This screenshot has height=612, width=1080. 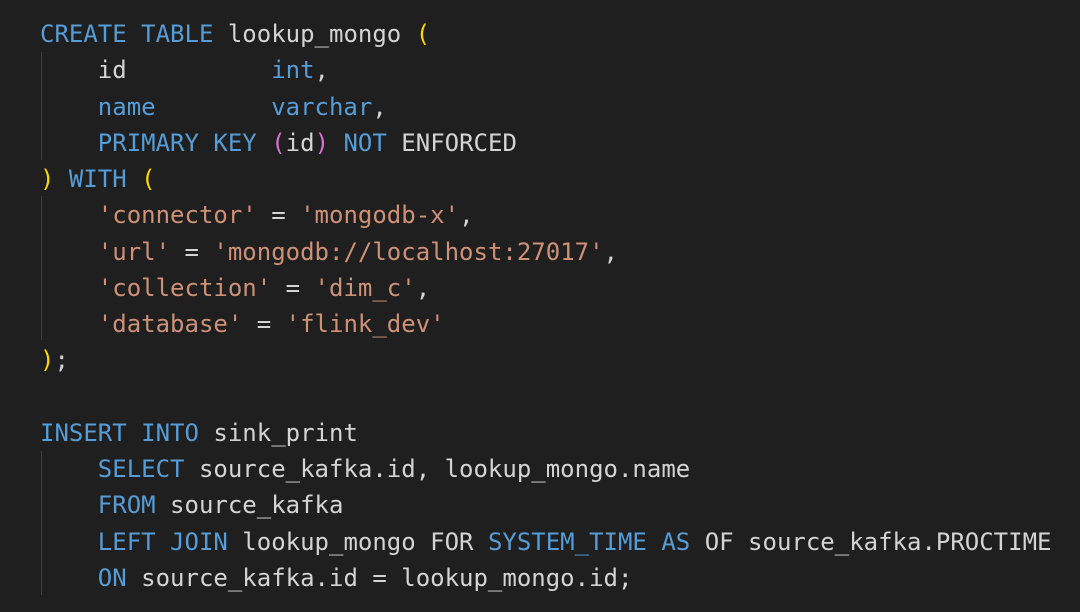 I want to click on code-line: CREATE TABLE lookup_mongo (, so click(x=235, y=34).